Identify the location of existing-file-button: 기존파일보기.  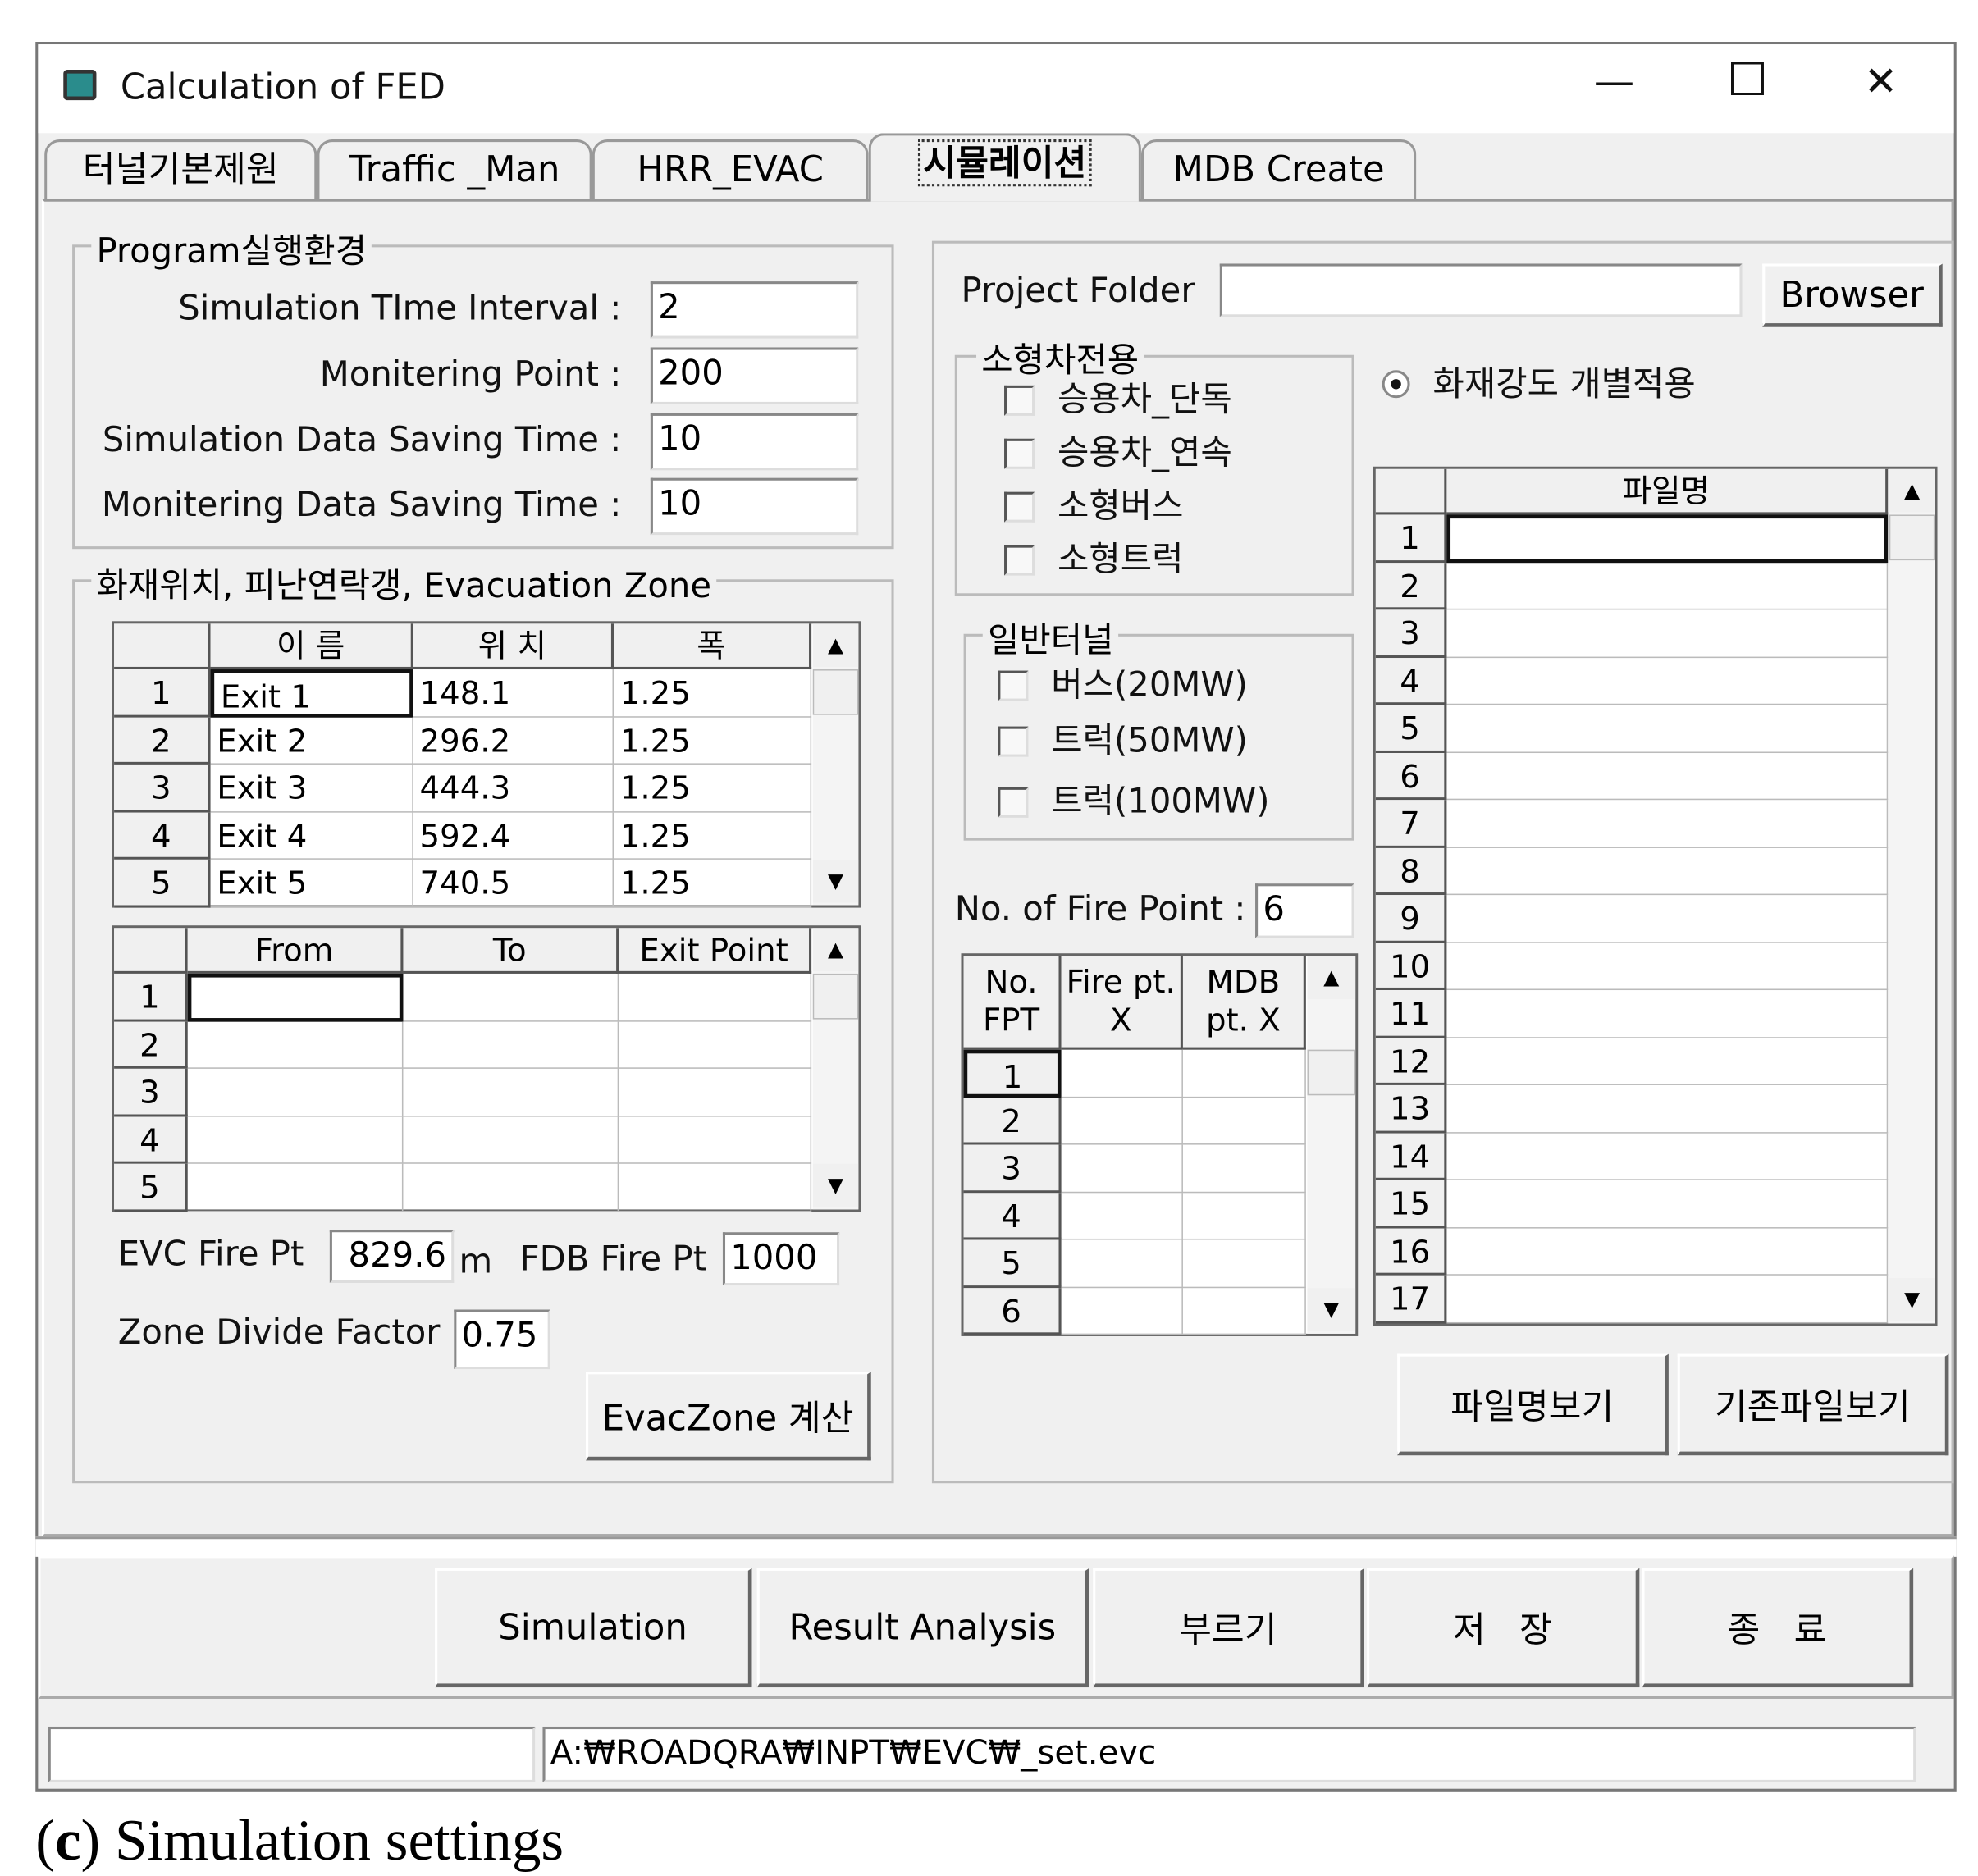
(1813, 1404).